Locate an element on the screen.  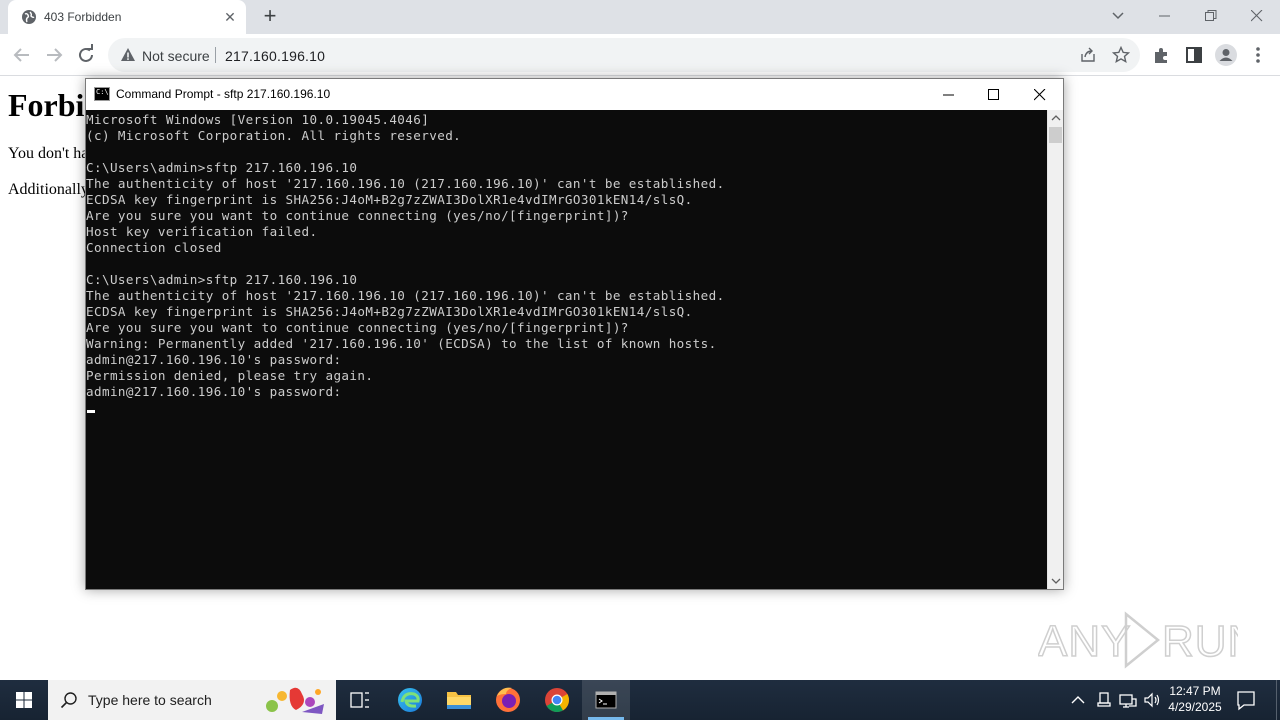
globe-icon is located at coordinates (29, 17).